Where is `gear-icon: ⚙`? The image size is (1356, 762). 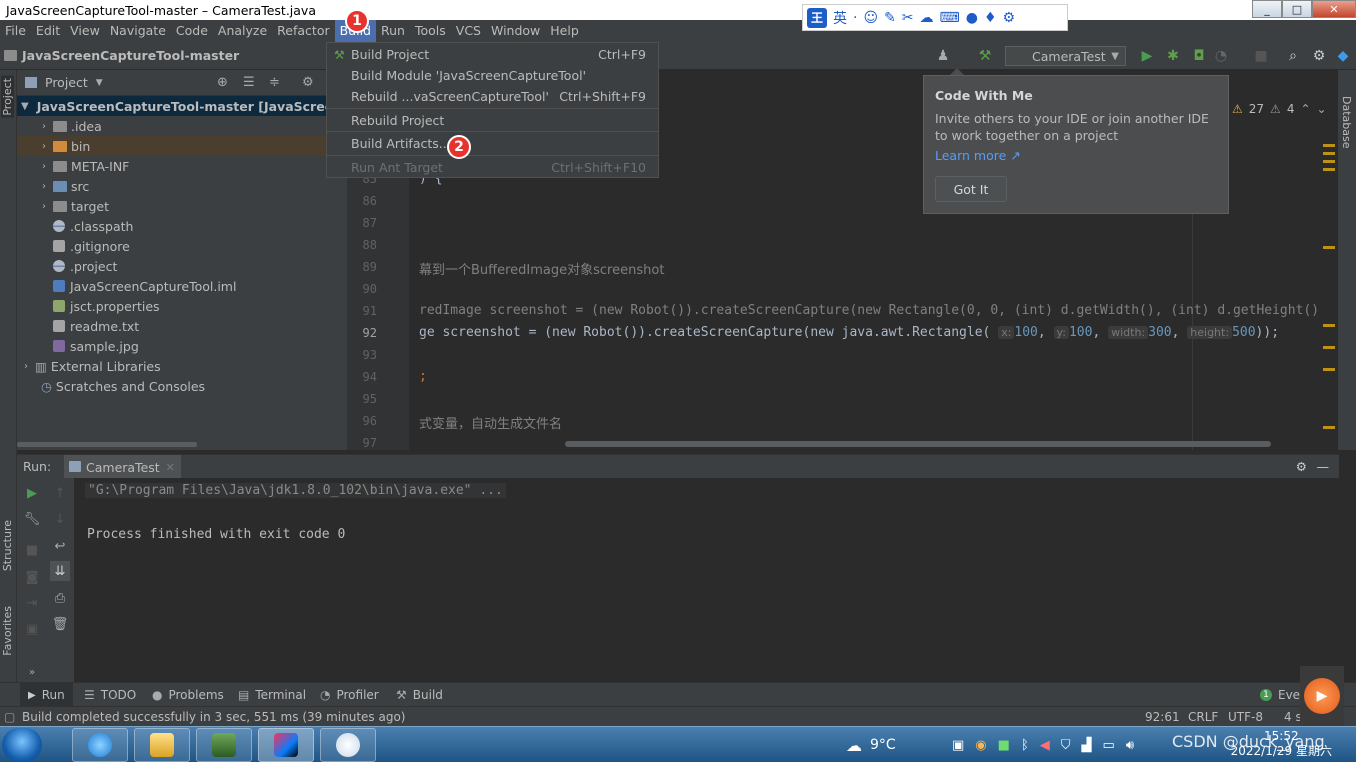 gear-icon: ⚙ is located at coordinates (308, 82).